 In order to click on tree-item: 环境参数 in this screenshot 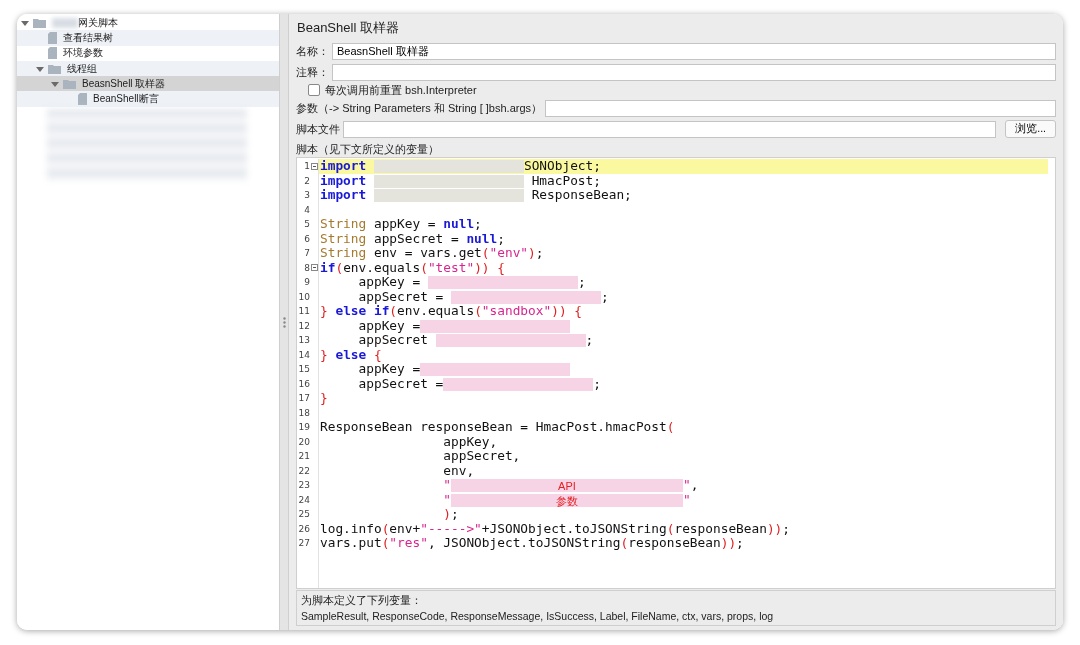, I will do `click(148, 53)`.